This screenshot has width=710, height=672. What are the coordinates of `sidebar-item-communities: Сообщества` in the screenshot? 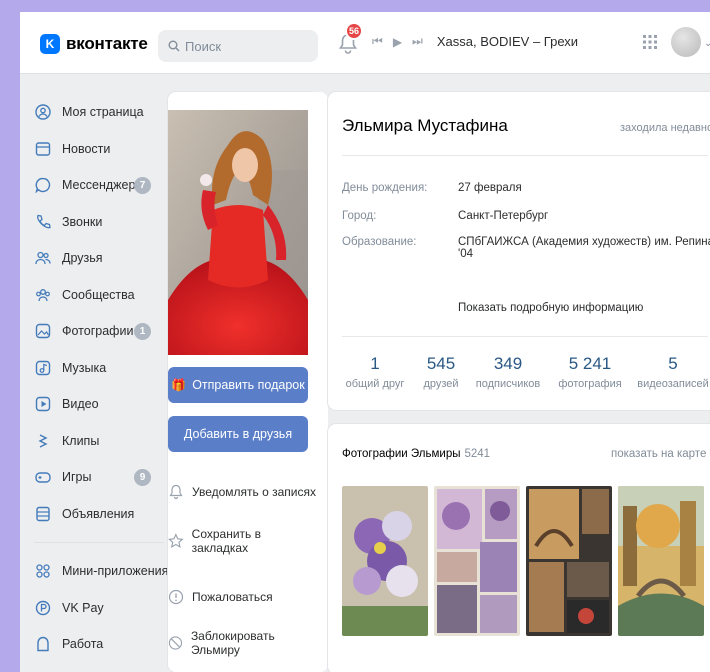 It's located at (104, 295).